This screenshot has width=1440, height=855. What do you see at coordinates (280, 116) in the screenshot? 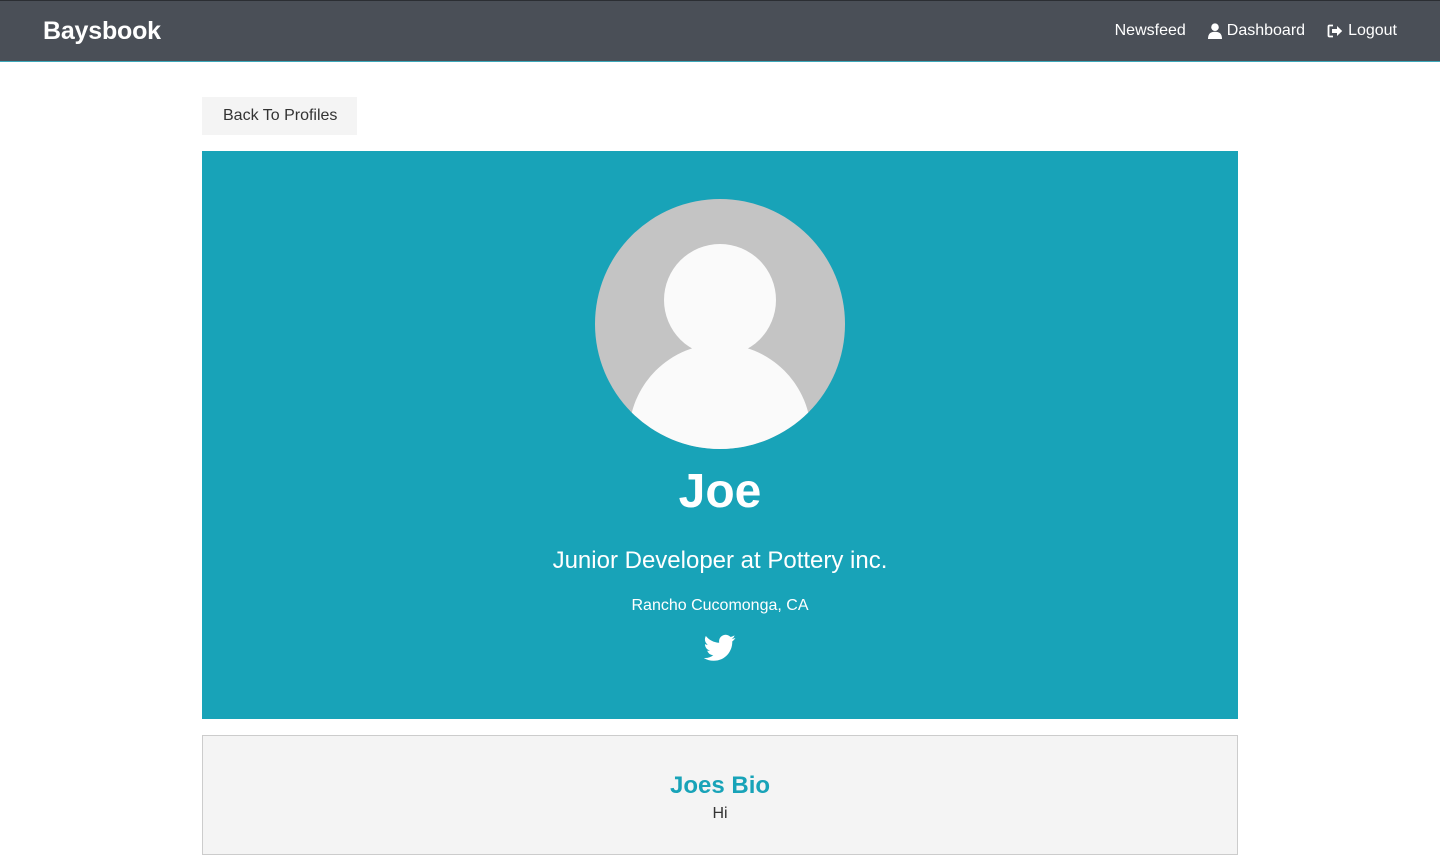
I see `back-to-profiles-button: Back To Profiles` at bounding box center [280, 116].